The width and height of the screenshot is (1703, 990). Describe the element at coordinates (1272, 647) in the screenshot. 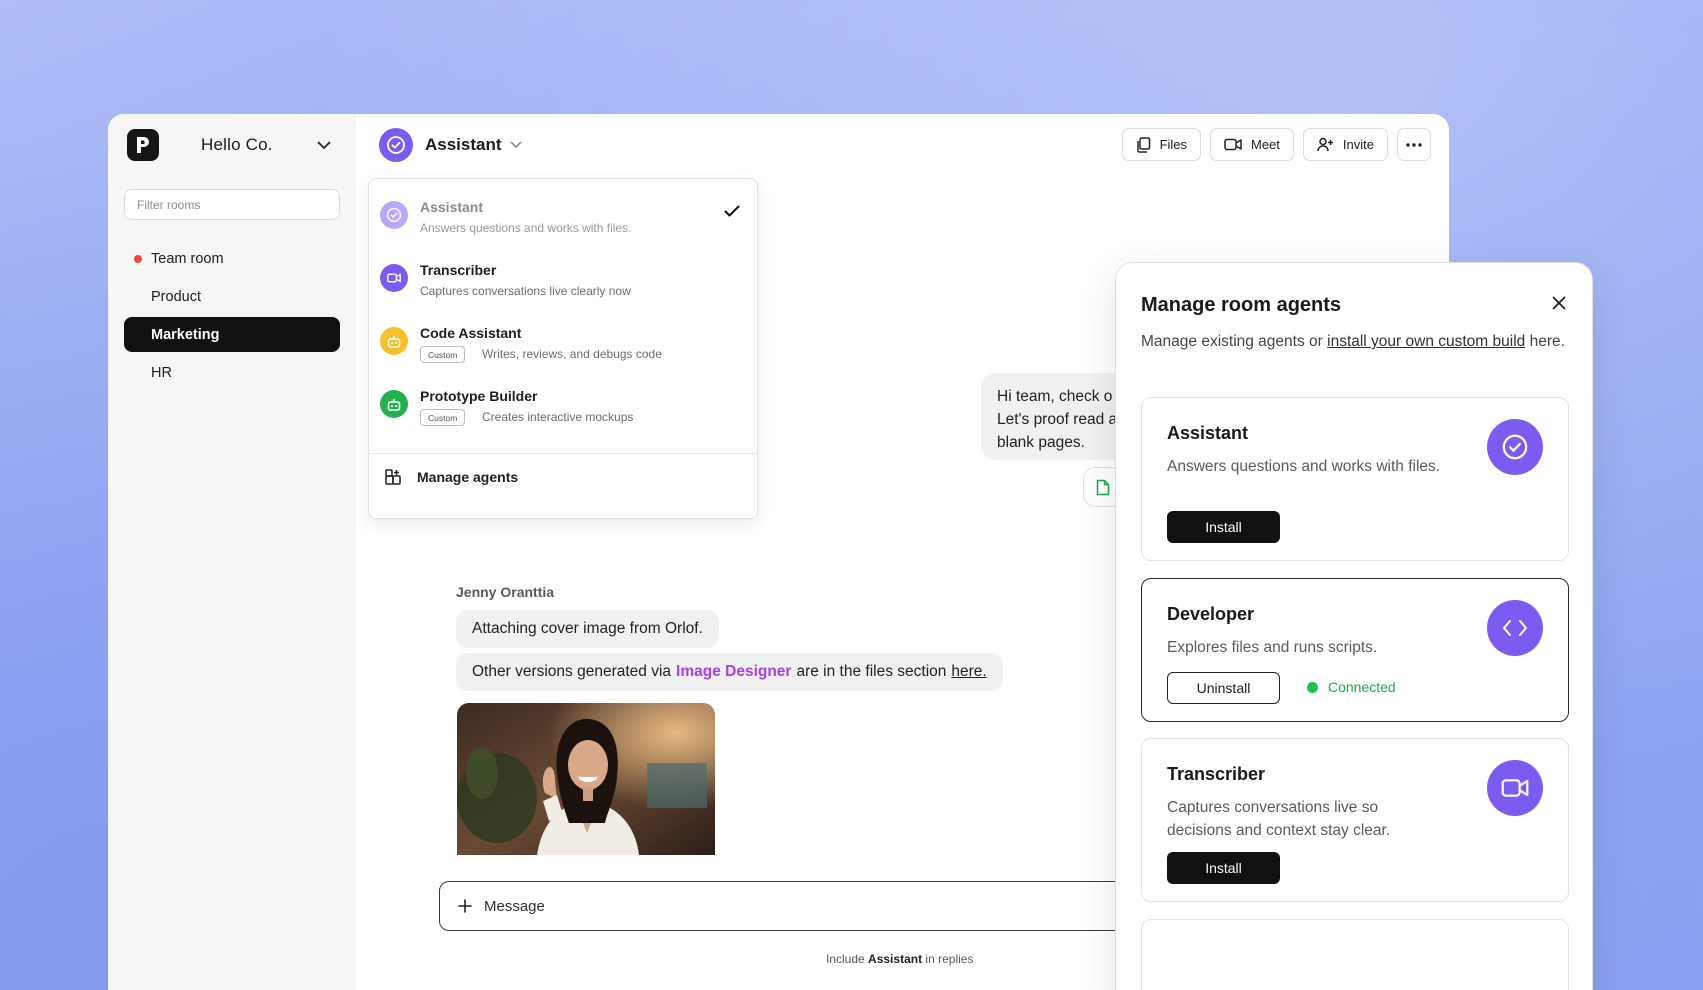

I see `agent-card-desc: Explores files and runs scripts.` at that location.